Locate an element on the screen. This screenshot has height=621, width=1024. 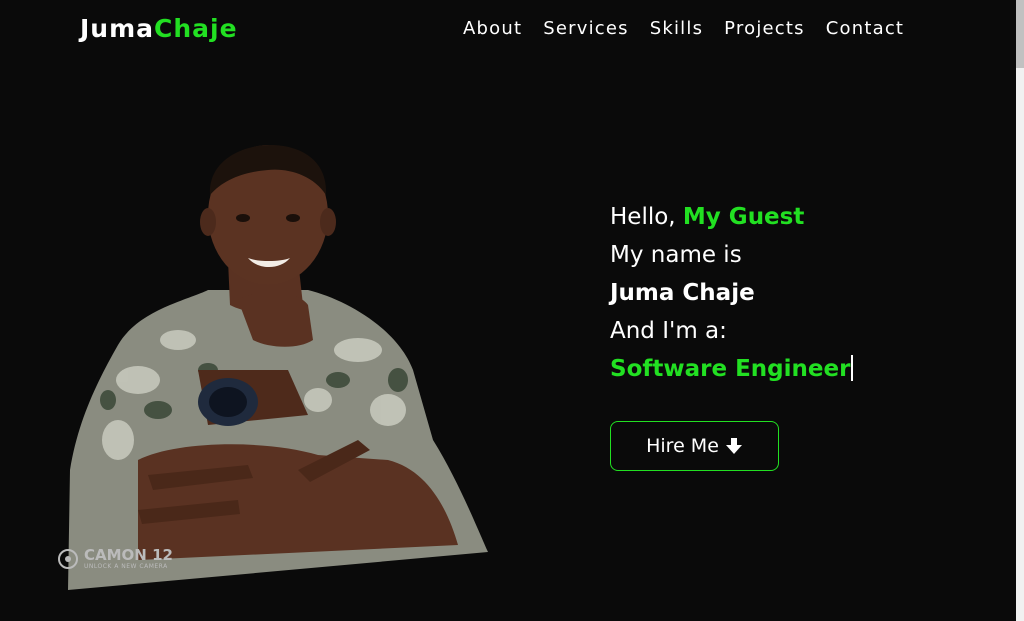
role-intro: And I'm a: is located at coordinates (668, 331).